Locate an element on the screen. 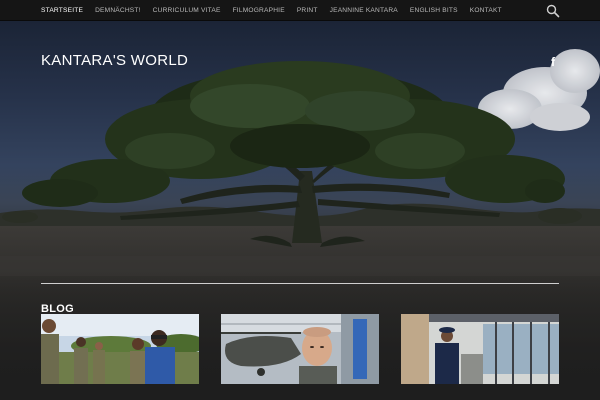 The width and height of the screenshot is (600, 400). nav-item-startseite: STARTSEITE is located at coordinates (62, 10).